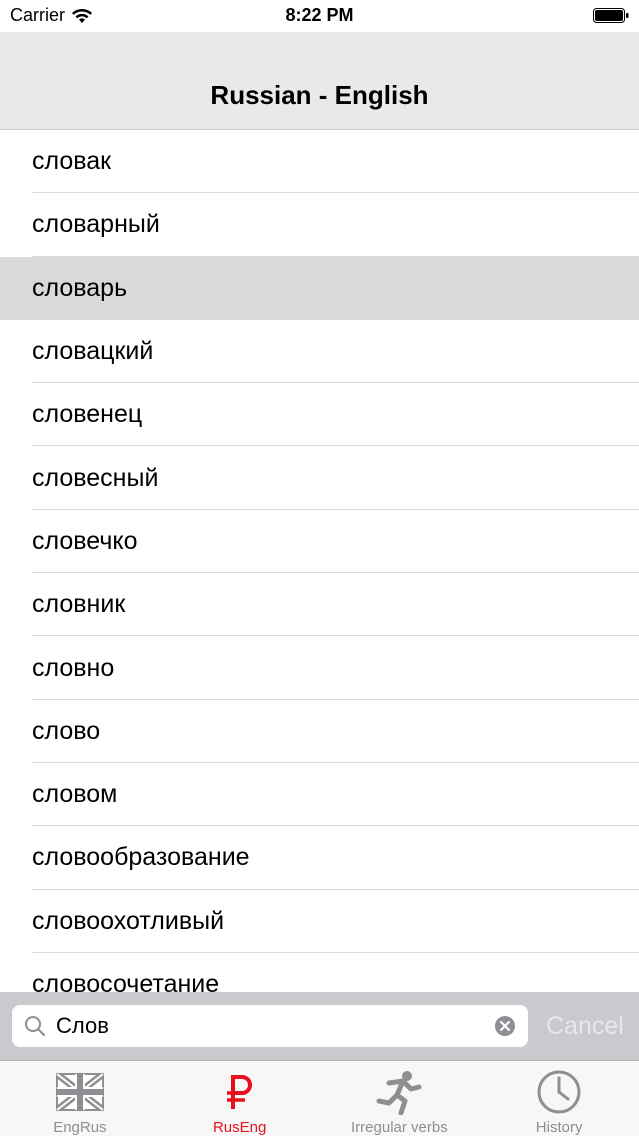  Describe the element at coordinates (319, 415) in the screenshot. I see `list-item: словенец` at that location.